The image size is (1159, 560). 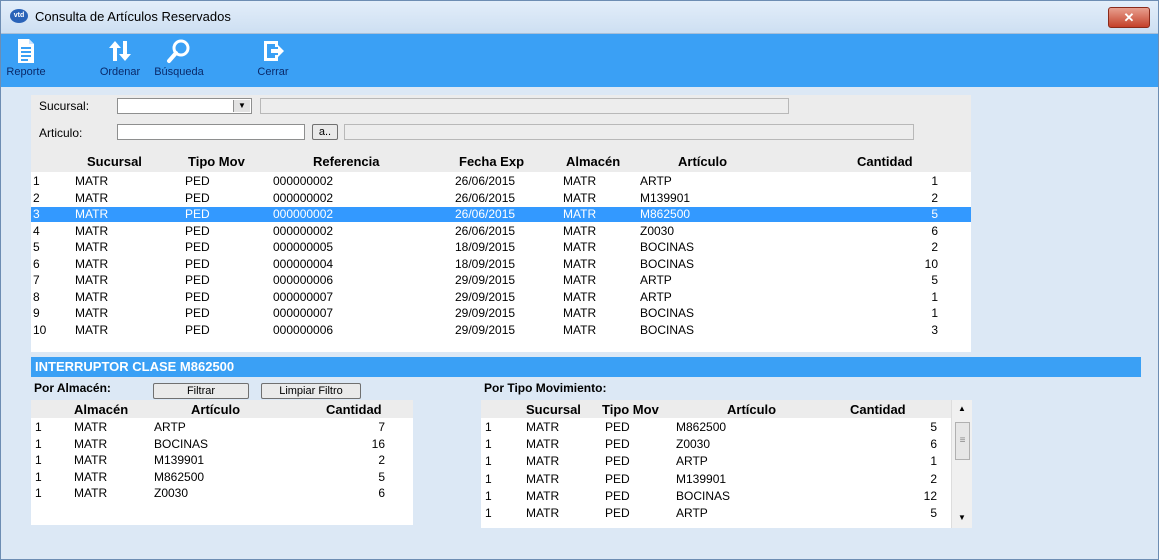 I want to click on por-almacen-label: Por Almacén:, so click(x=72, y=388).